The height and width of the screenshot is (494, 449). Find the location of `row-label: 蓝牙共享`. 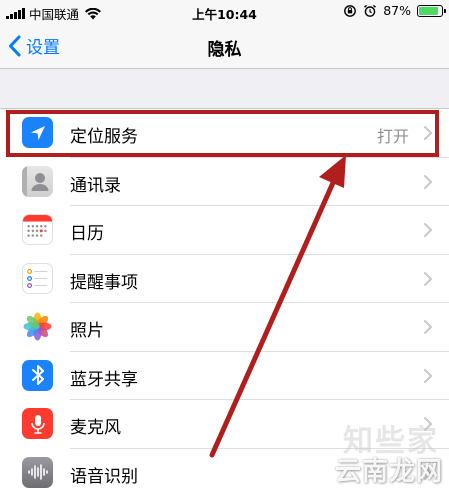

row-label: 蓝牙共享 is located at coordinates (104, 379).